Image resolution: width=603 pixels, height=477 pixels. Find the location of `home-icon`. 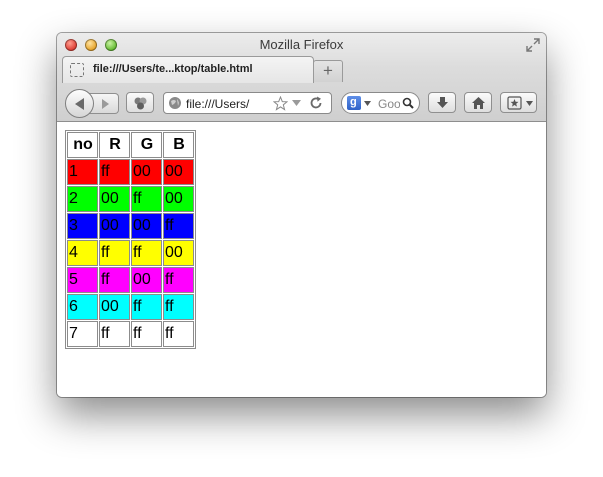

home-icon is located at coordinates (478, 103).